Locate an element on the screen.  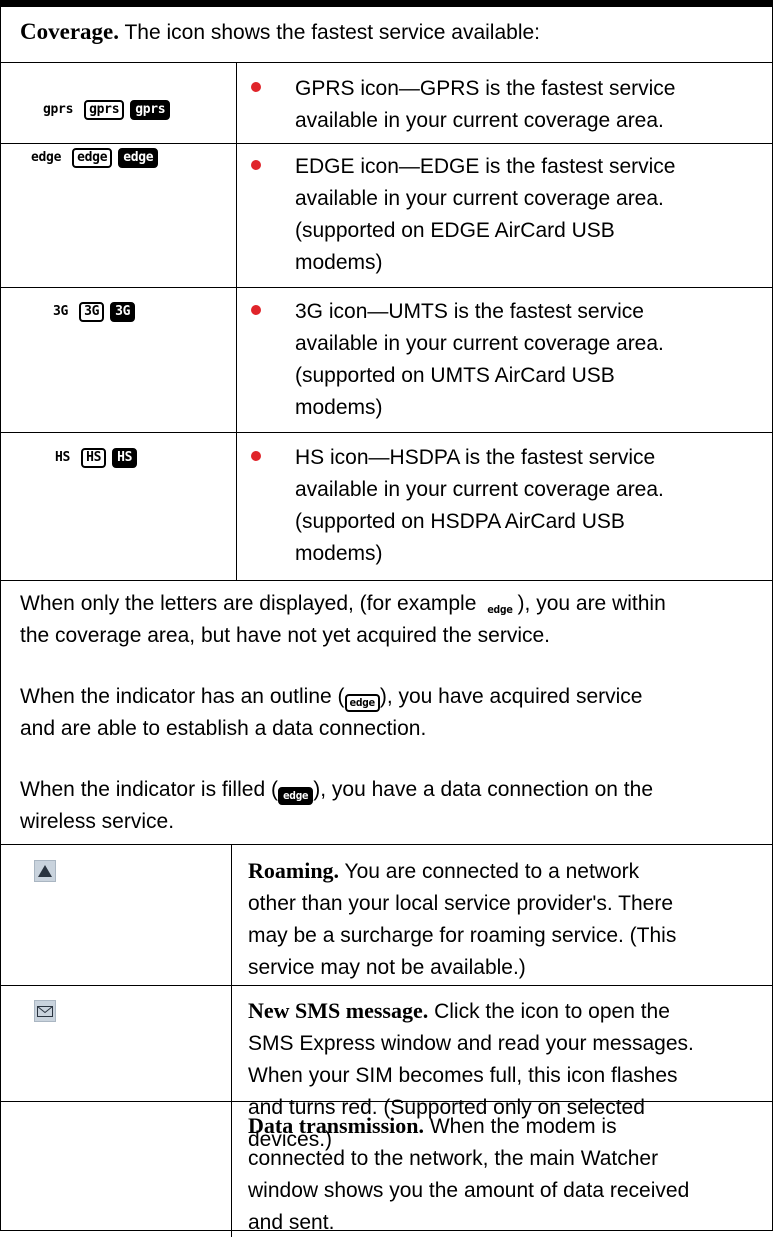
gprs-outline-icon: gprs is located at coordinates (104, 110).